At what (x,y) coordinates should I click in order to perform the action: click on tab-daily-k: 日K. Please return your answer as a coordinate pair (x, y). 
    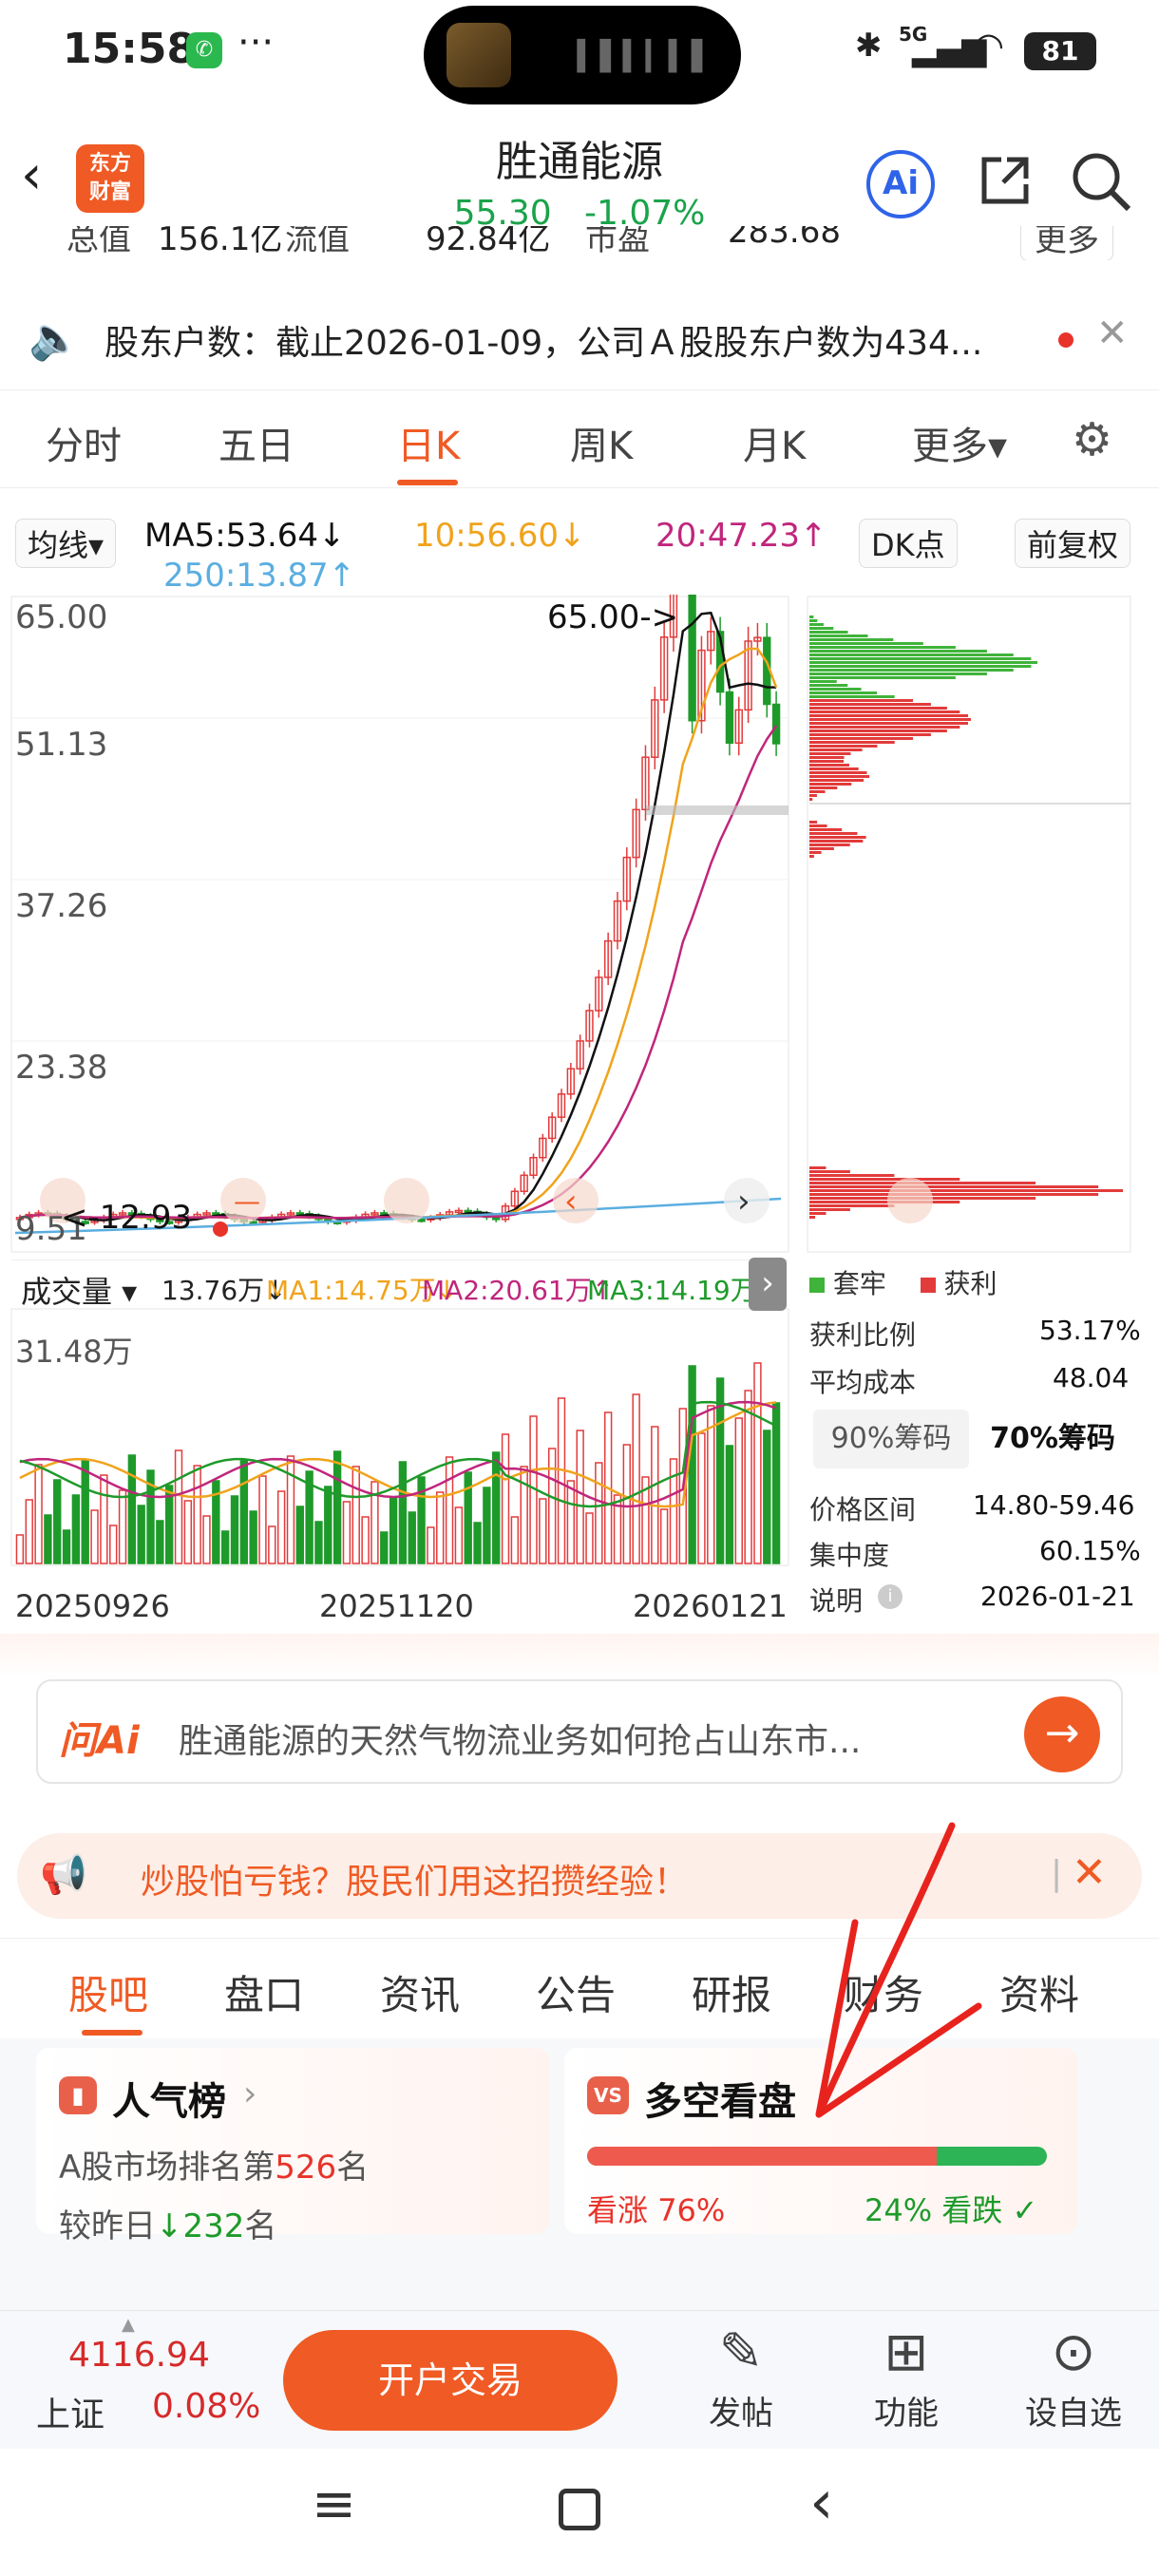
    Looking at the image, I should click on (428, 442).